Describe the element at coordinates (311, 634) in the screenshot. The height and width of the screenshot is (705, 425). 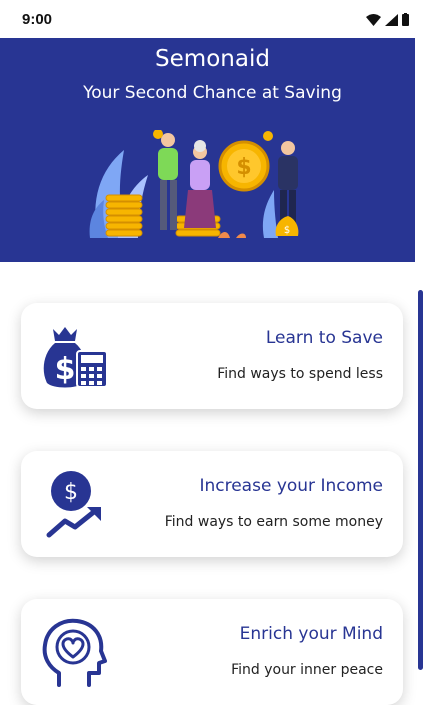
I see `card-title: Enrich your Mind` at that location.